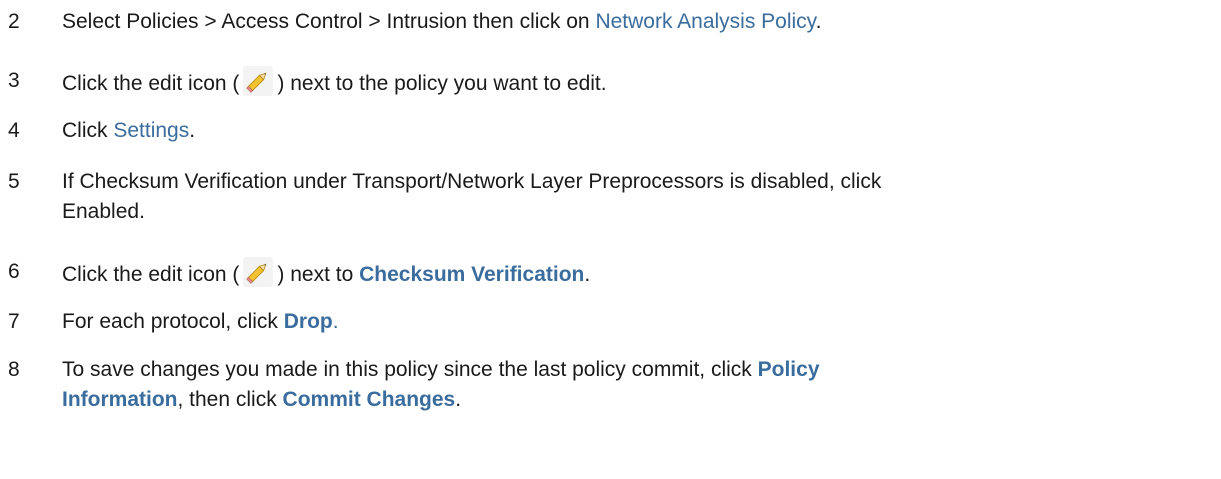 The image size is (1221, 479). What do you see at coordinates (14, 321) in the screenshot?
I see `step-number: 7` at bounding box center [14, 321].